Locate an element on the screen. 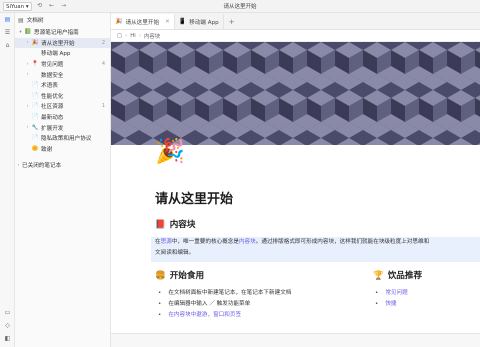 This screenshot has width=480, height=347. tree-item-label: 术语表 is located at coordinates (49, 86).